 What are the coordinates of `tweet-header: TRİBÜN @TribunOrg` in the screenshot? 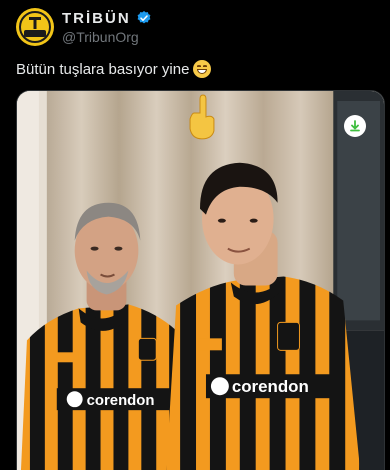 It's located at (196, 27).